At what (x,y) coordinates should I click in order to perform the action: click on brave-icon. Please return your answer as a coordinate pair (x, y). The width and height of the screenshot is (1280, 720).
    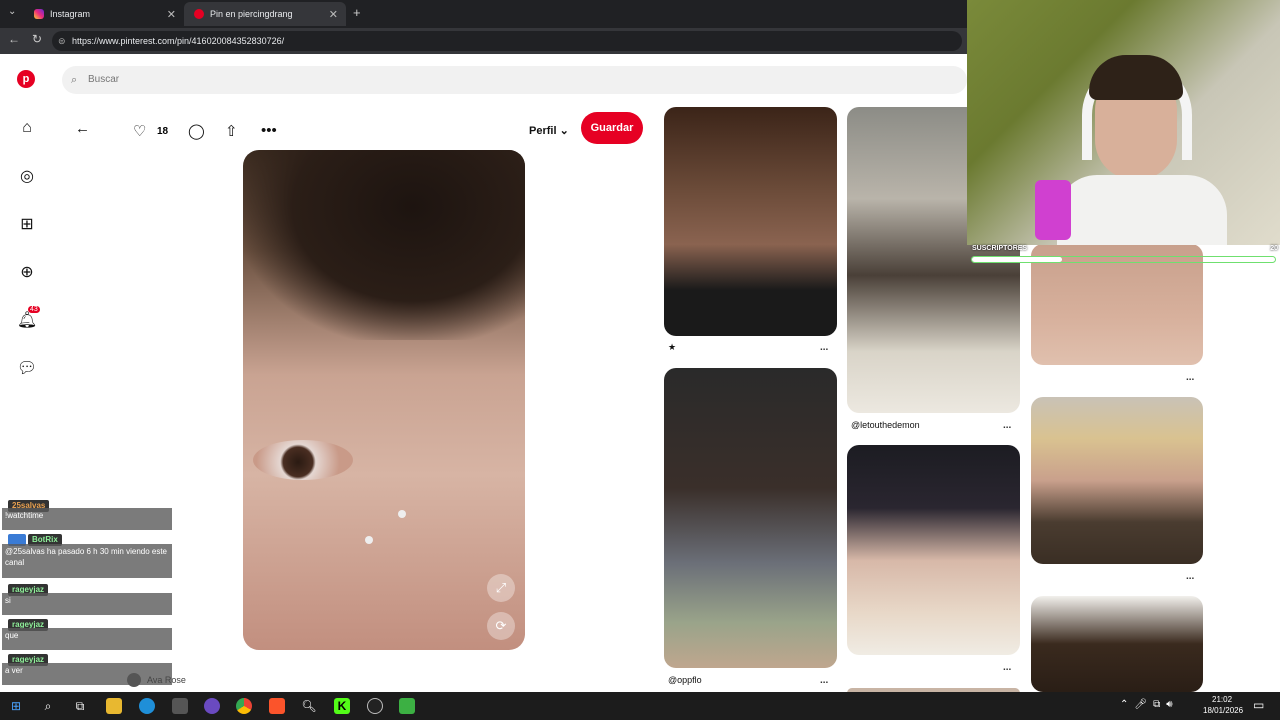
    Looking at the image, I should click on (277, 706).